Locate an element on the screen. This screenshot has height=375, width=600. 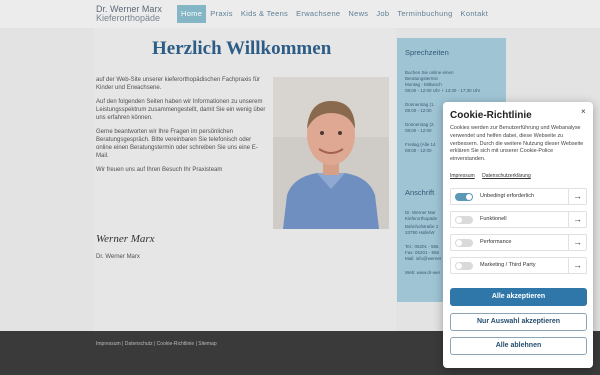
nav-job: Job is located at coordinates (382, 14).